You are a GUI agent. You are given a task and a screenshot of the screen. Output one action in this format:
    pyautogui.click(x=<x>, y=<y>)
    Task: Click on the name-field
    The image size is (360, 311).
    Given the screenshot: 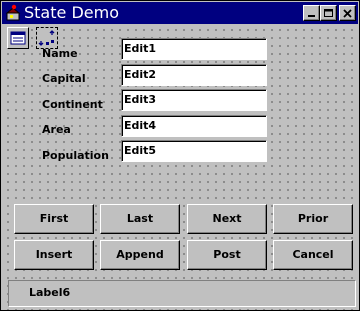 What is the action you would take?
    pyautogui.click(x=194, y=49)
    